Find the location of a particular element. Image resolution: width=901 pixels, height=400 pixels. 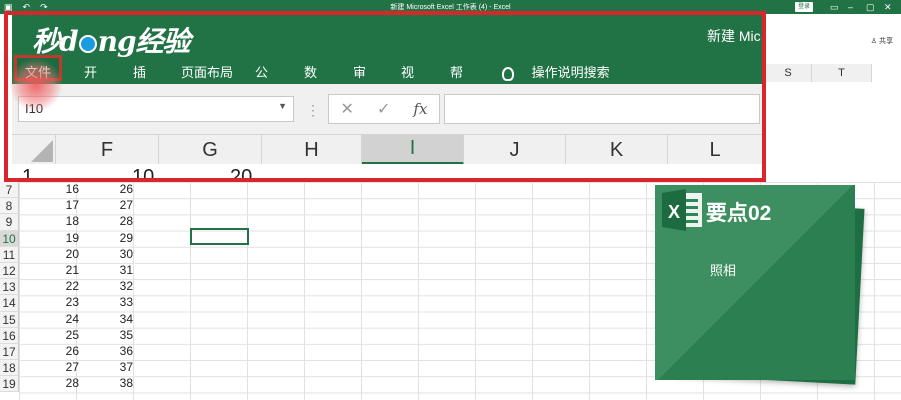

cell-e: 24 is located at coordinates (54, 319).